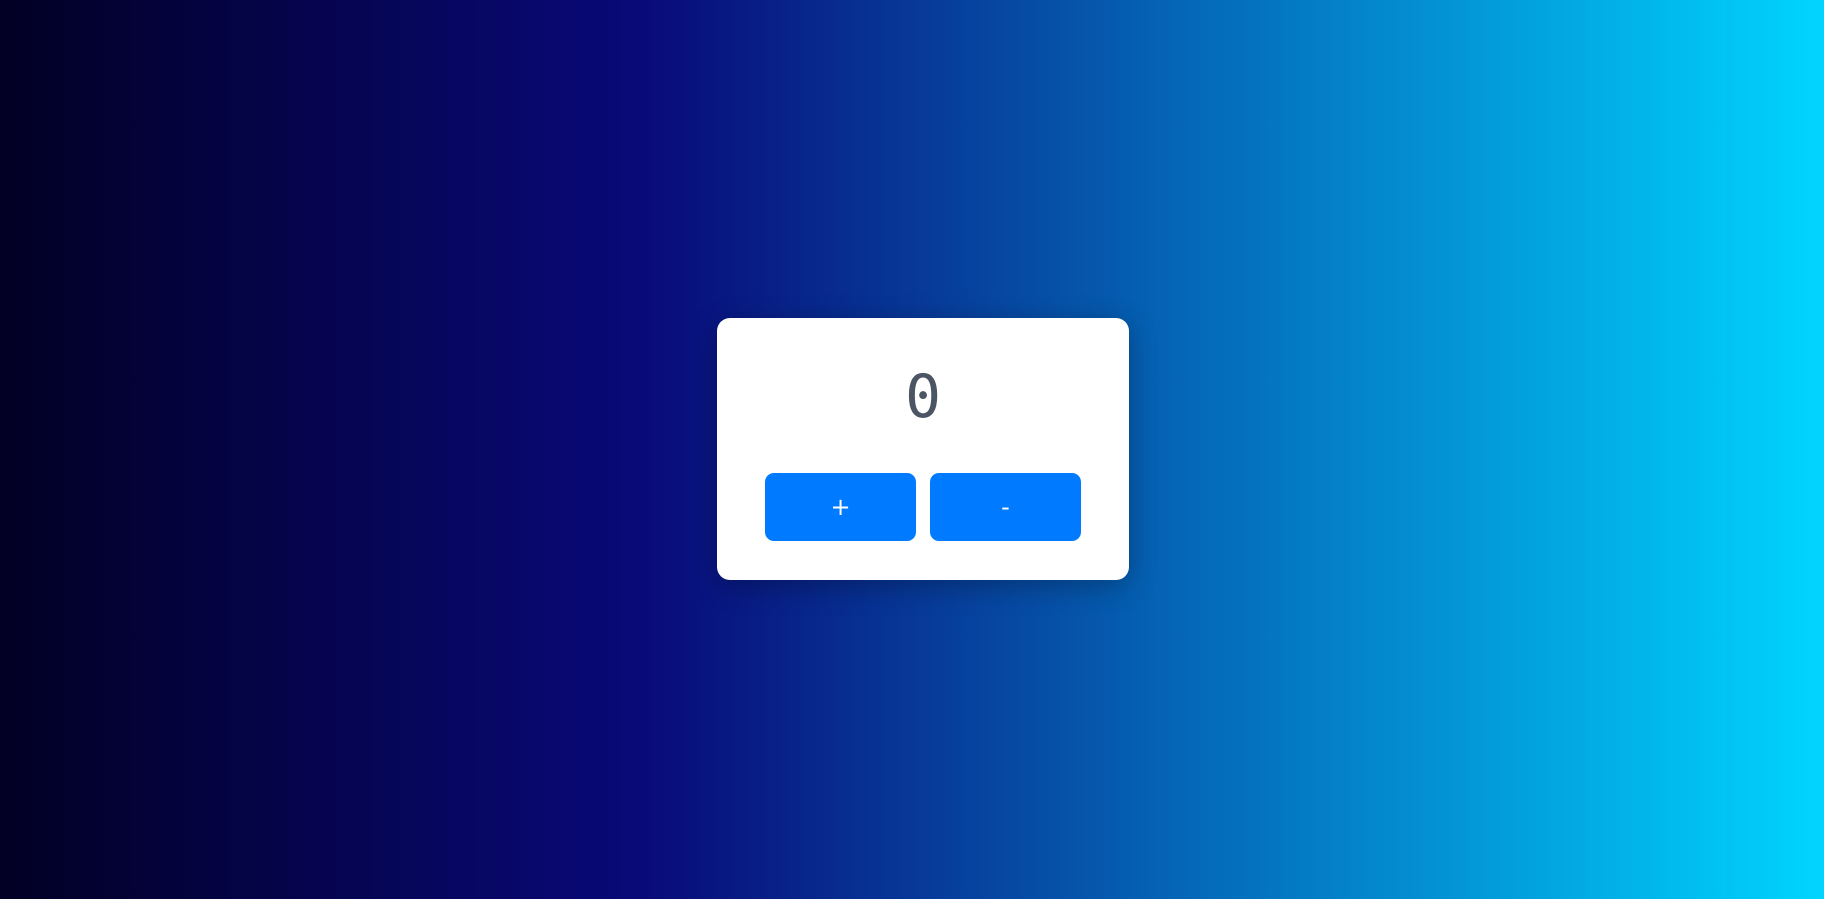  What do you see at coordinates (840, 507) in the screenshot?
I see `increment-button: +` at bounding box center [840, 507].